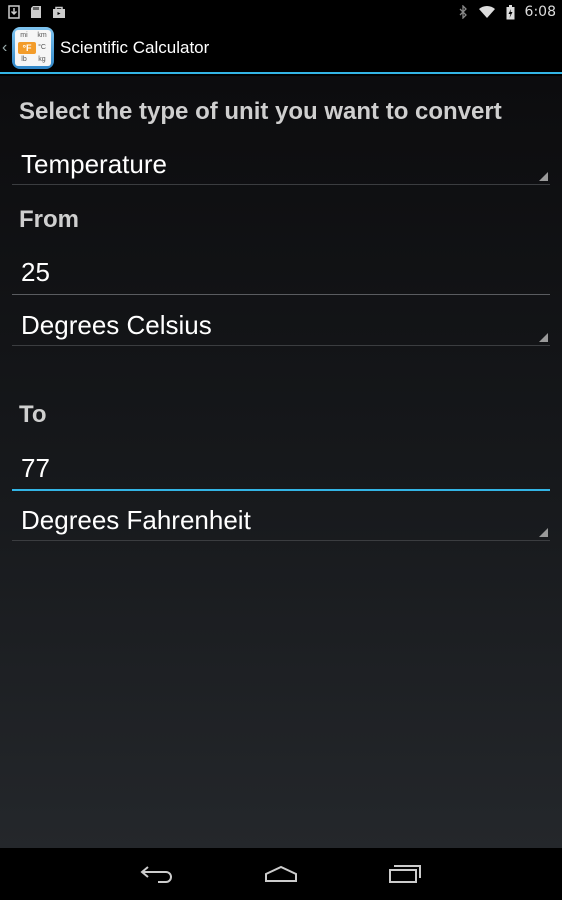 The width and height of the screenshot is (562, 900). What do you see at coordinates (27, 48) in the screenshot?
I see `icon-badge: °F` at bounding box center [27, 48].